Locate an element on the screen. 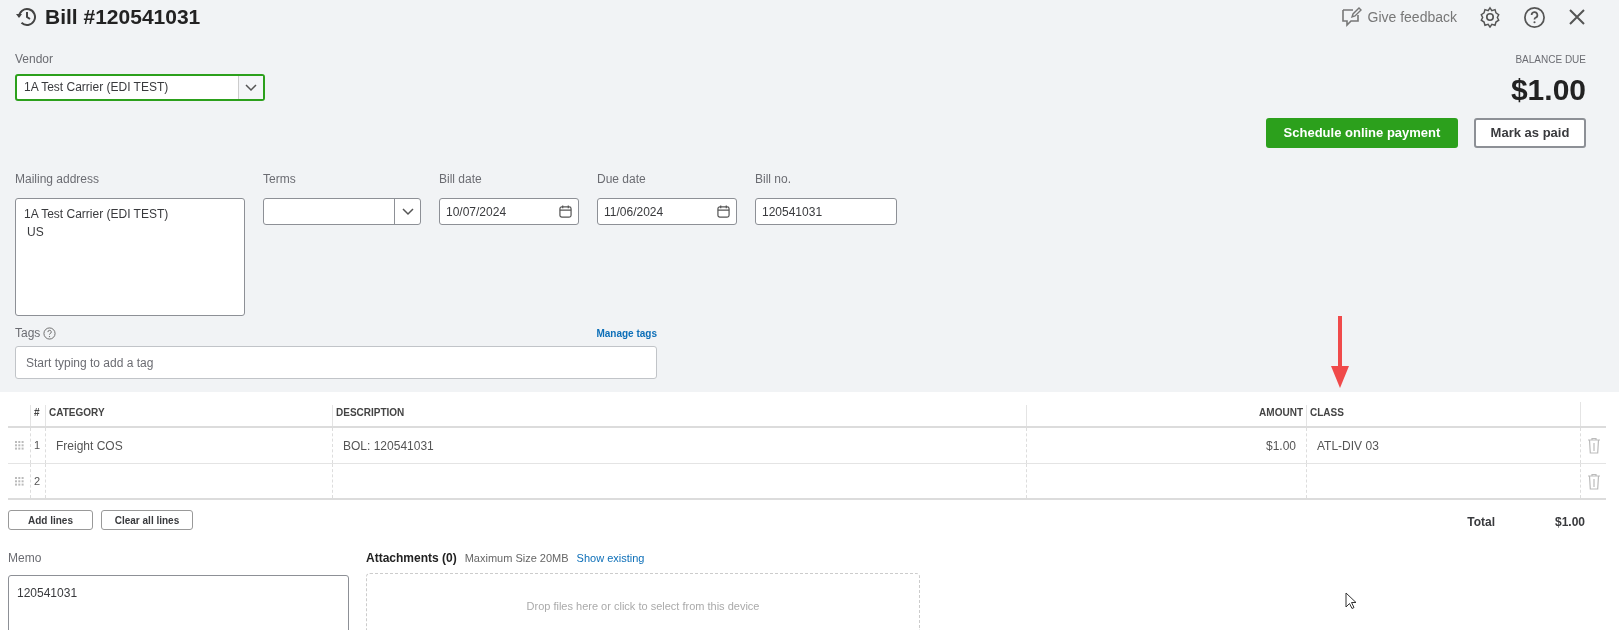 The image size is (1619, 630). help-icon is located at coordinates (1534, 17).